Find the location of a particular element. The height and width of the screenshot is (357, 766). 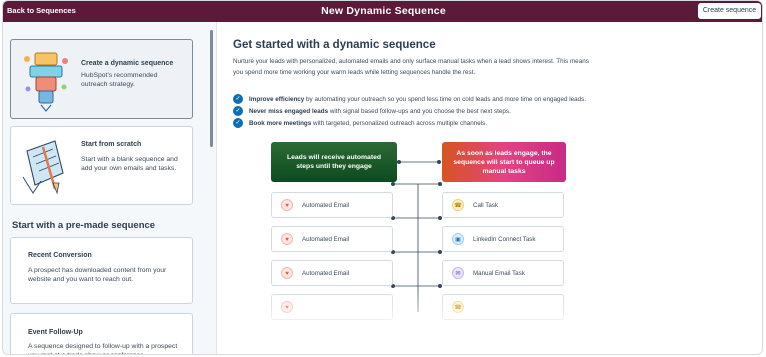

card-title: Event Follow-Up is located at coordinates (55, 332).